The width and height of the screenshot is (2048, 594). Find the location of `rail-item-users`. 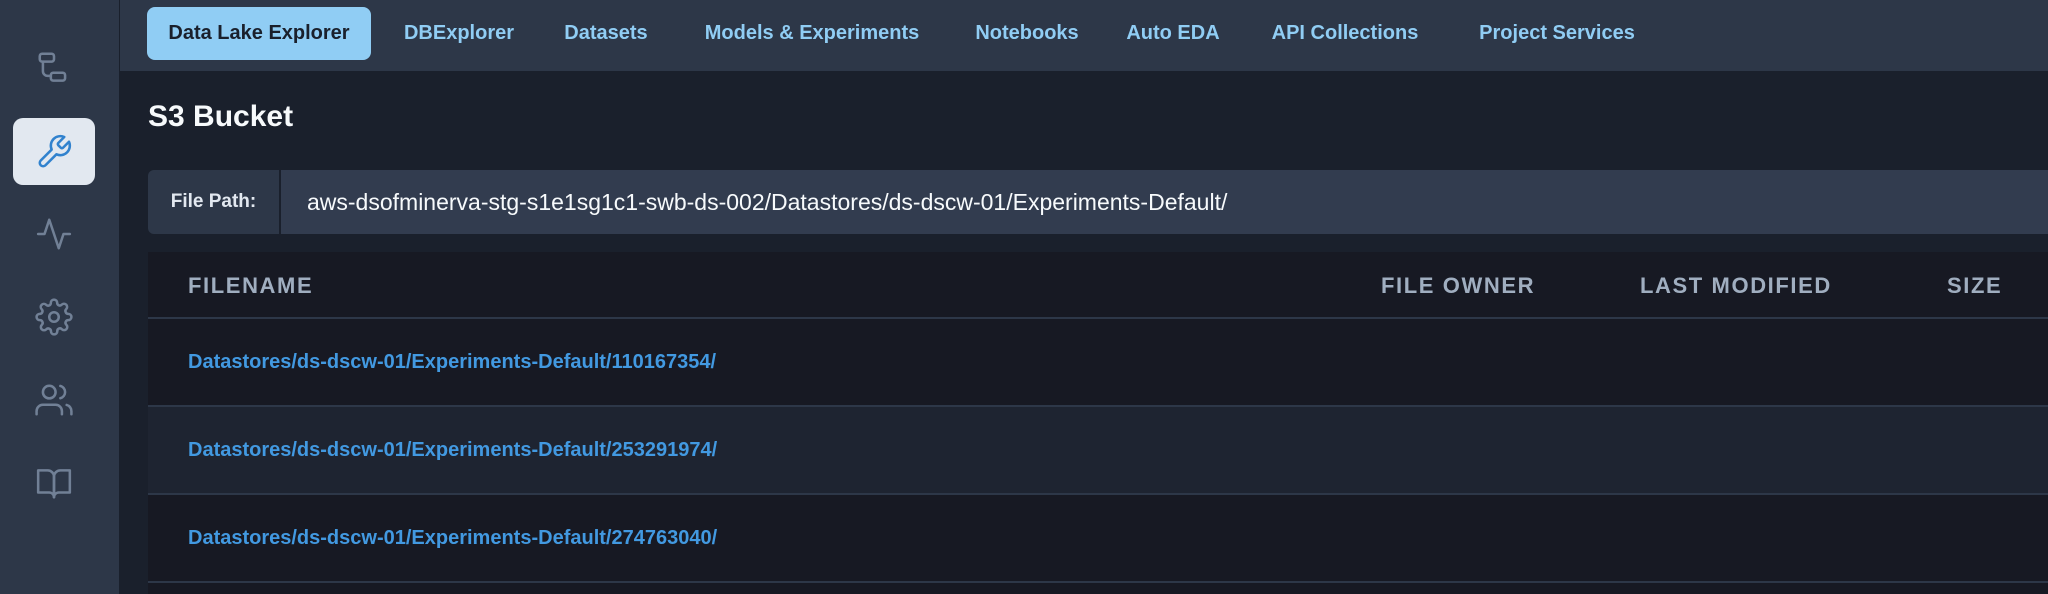

rail-item-users is located at coordinates (54, 399).